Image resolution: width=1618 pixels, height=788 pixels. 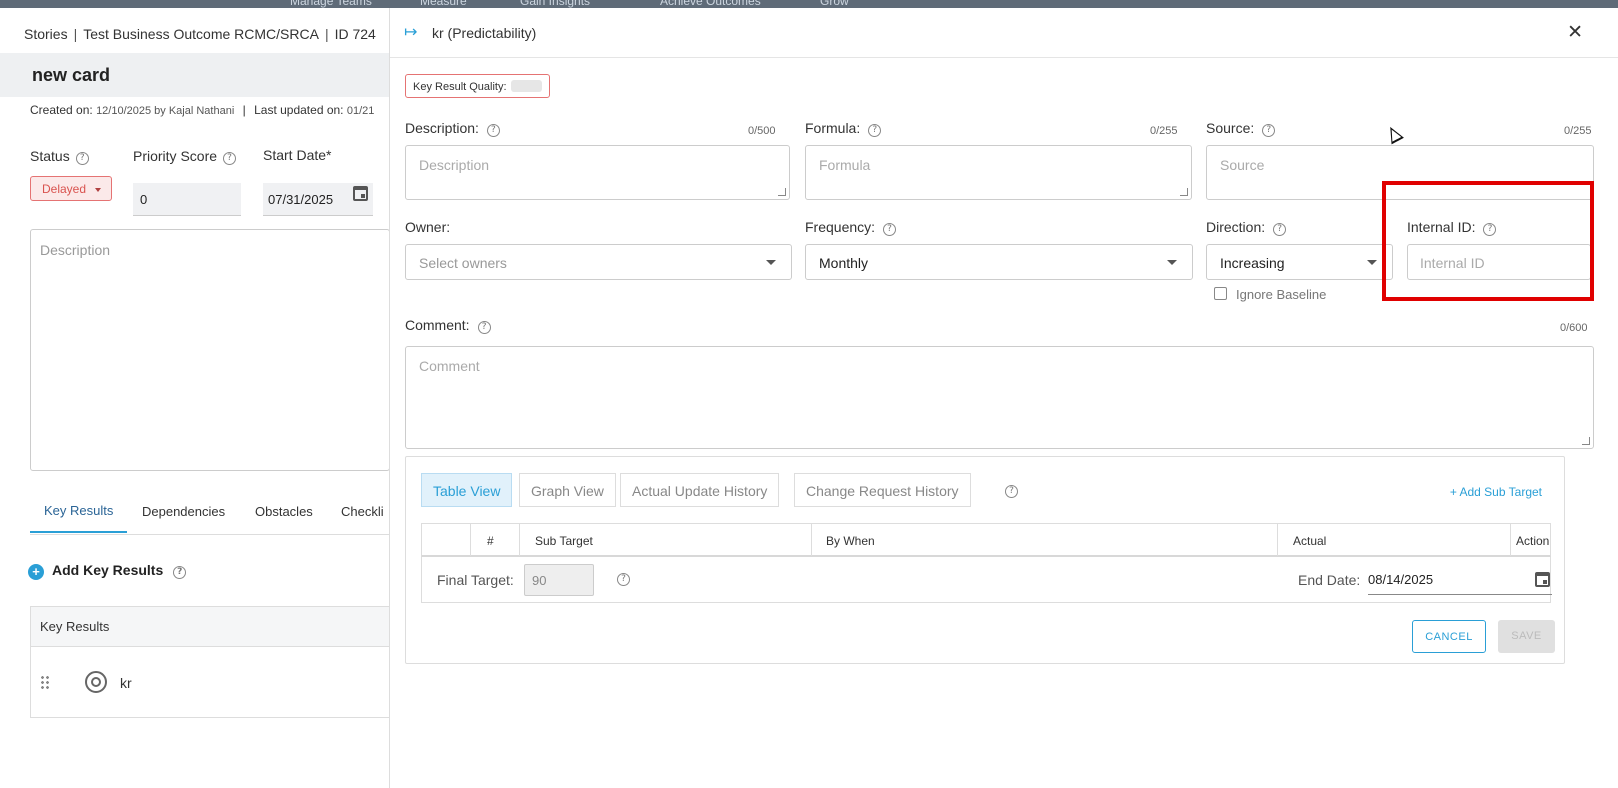 What do you see at coordinates (452, 128) in the screenshot?
I see `description-label: Description:?` at bounding box center [452, 128].